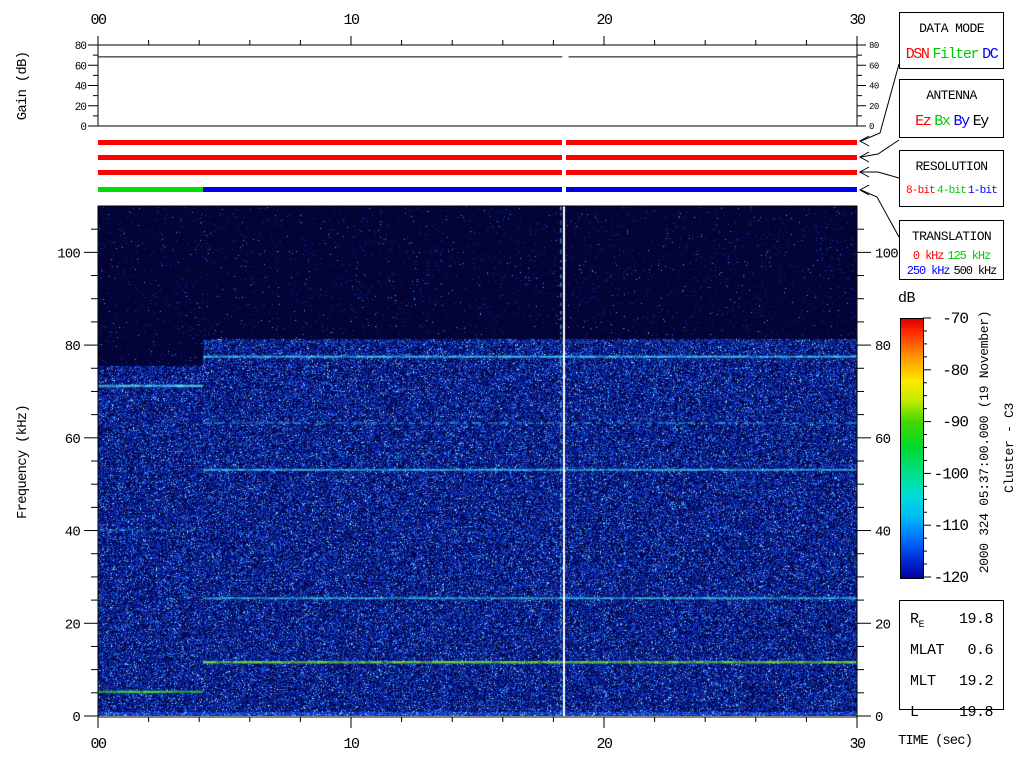 The image size is (1024, 768). Describe the element at coordinates (956, 54) in the screenshot. I see `data-mode-value: Filter` at that location.